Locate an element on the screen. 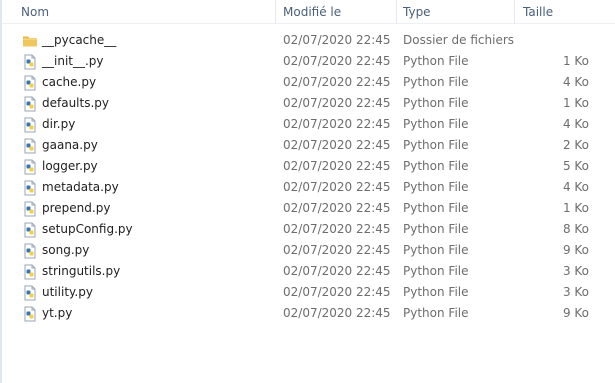 The width and height of the screenshot is (615, 383). file-name-cell: __init__.py is located at coordinates (147, 61).